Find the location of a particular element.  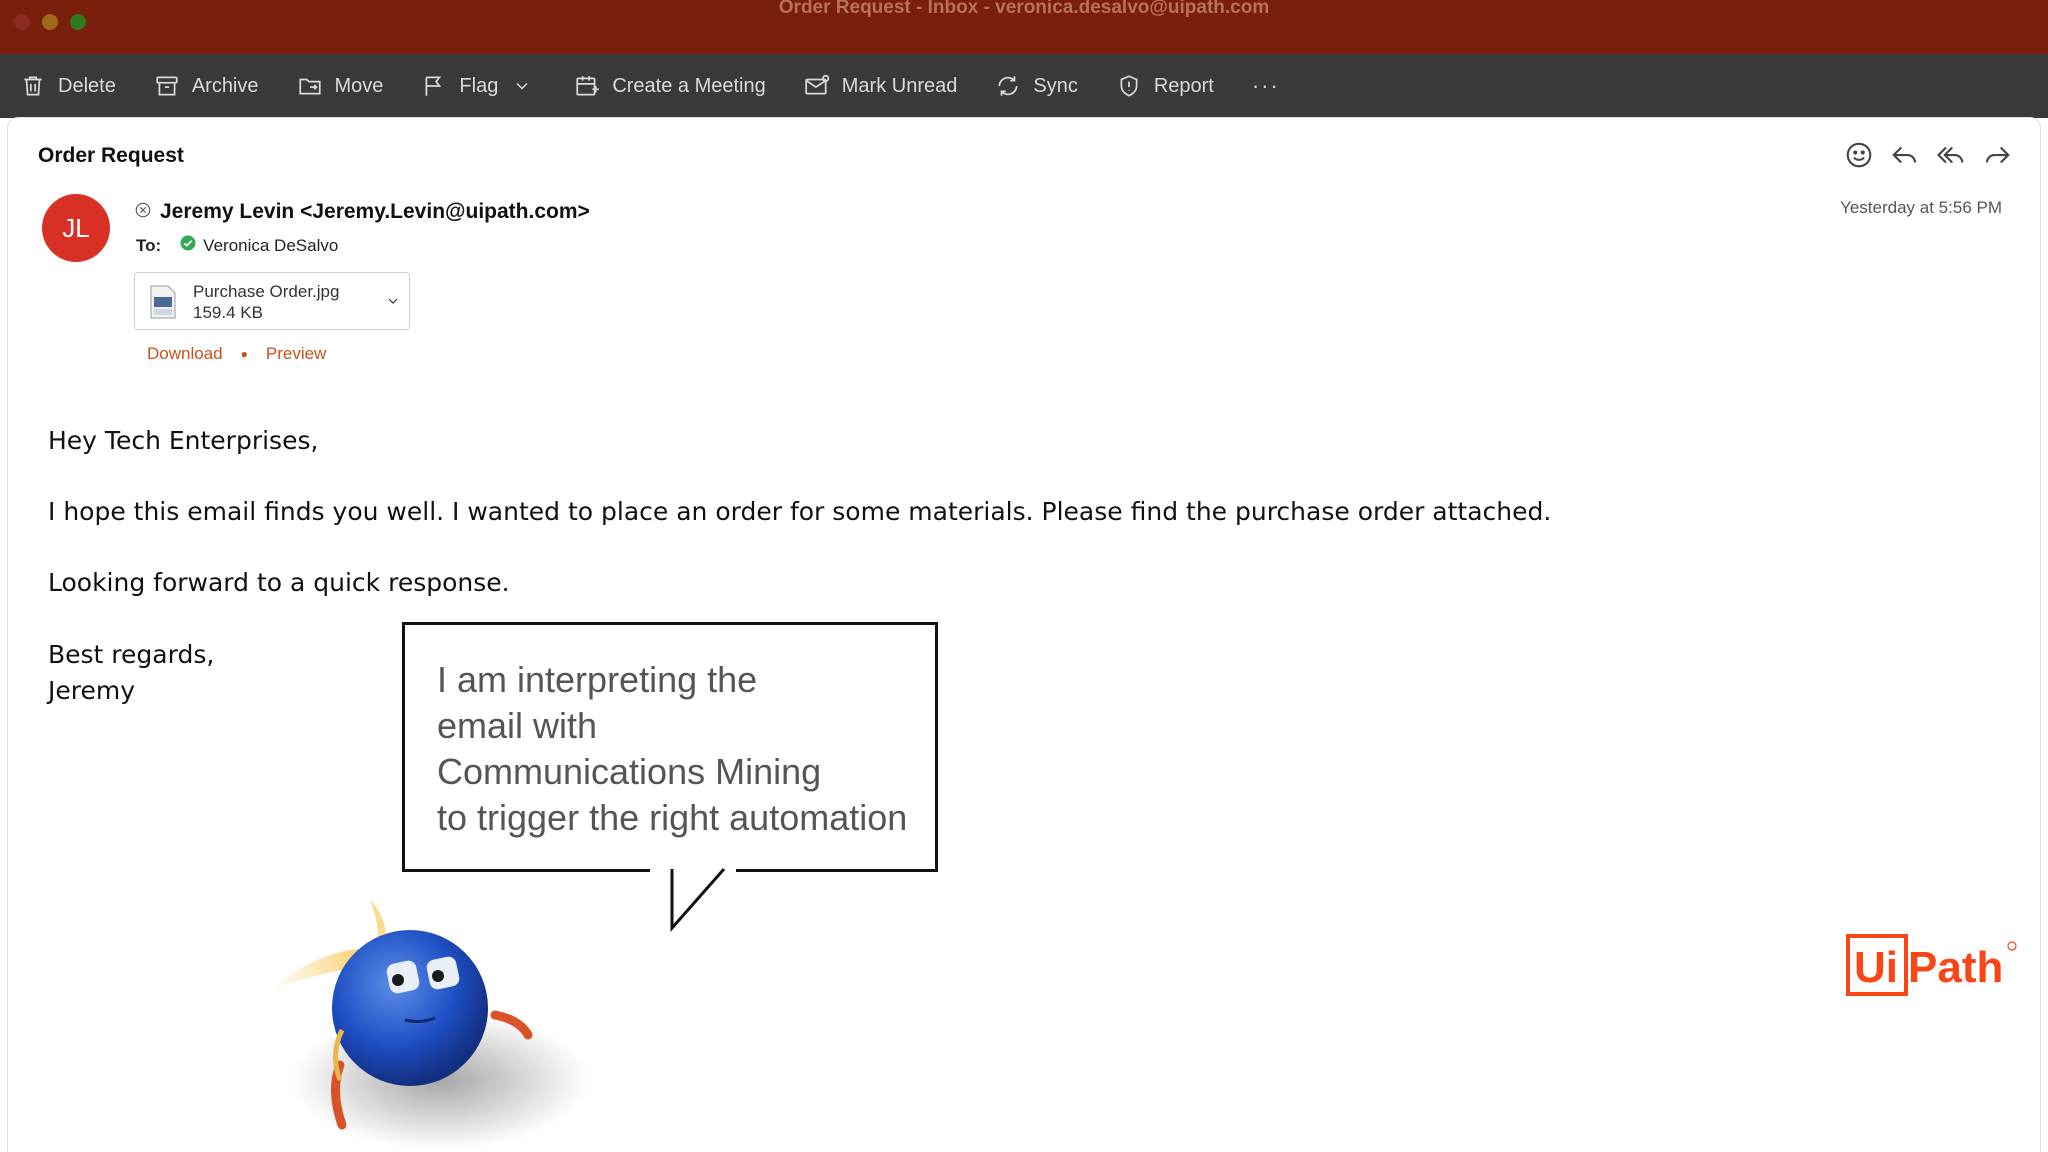

archive-label: Archive is located at coordinates (225, 85).